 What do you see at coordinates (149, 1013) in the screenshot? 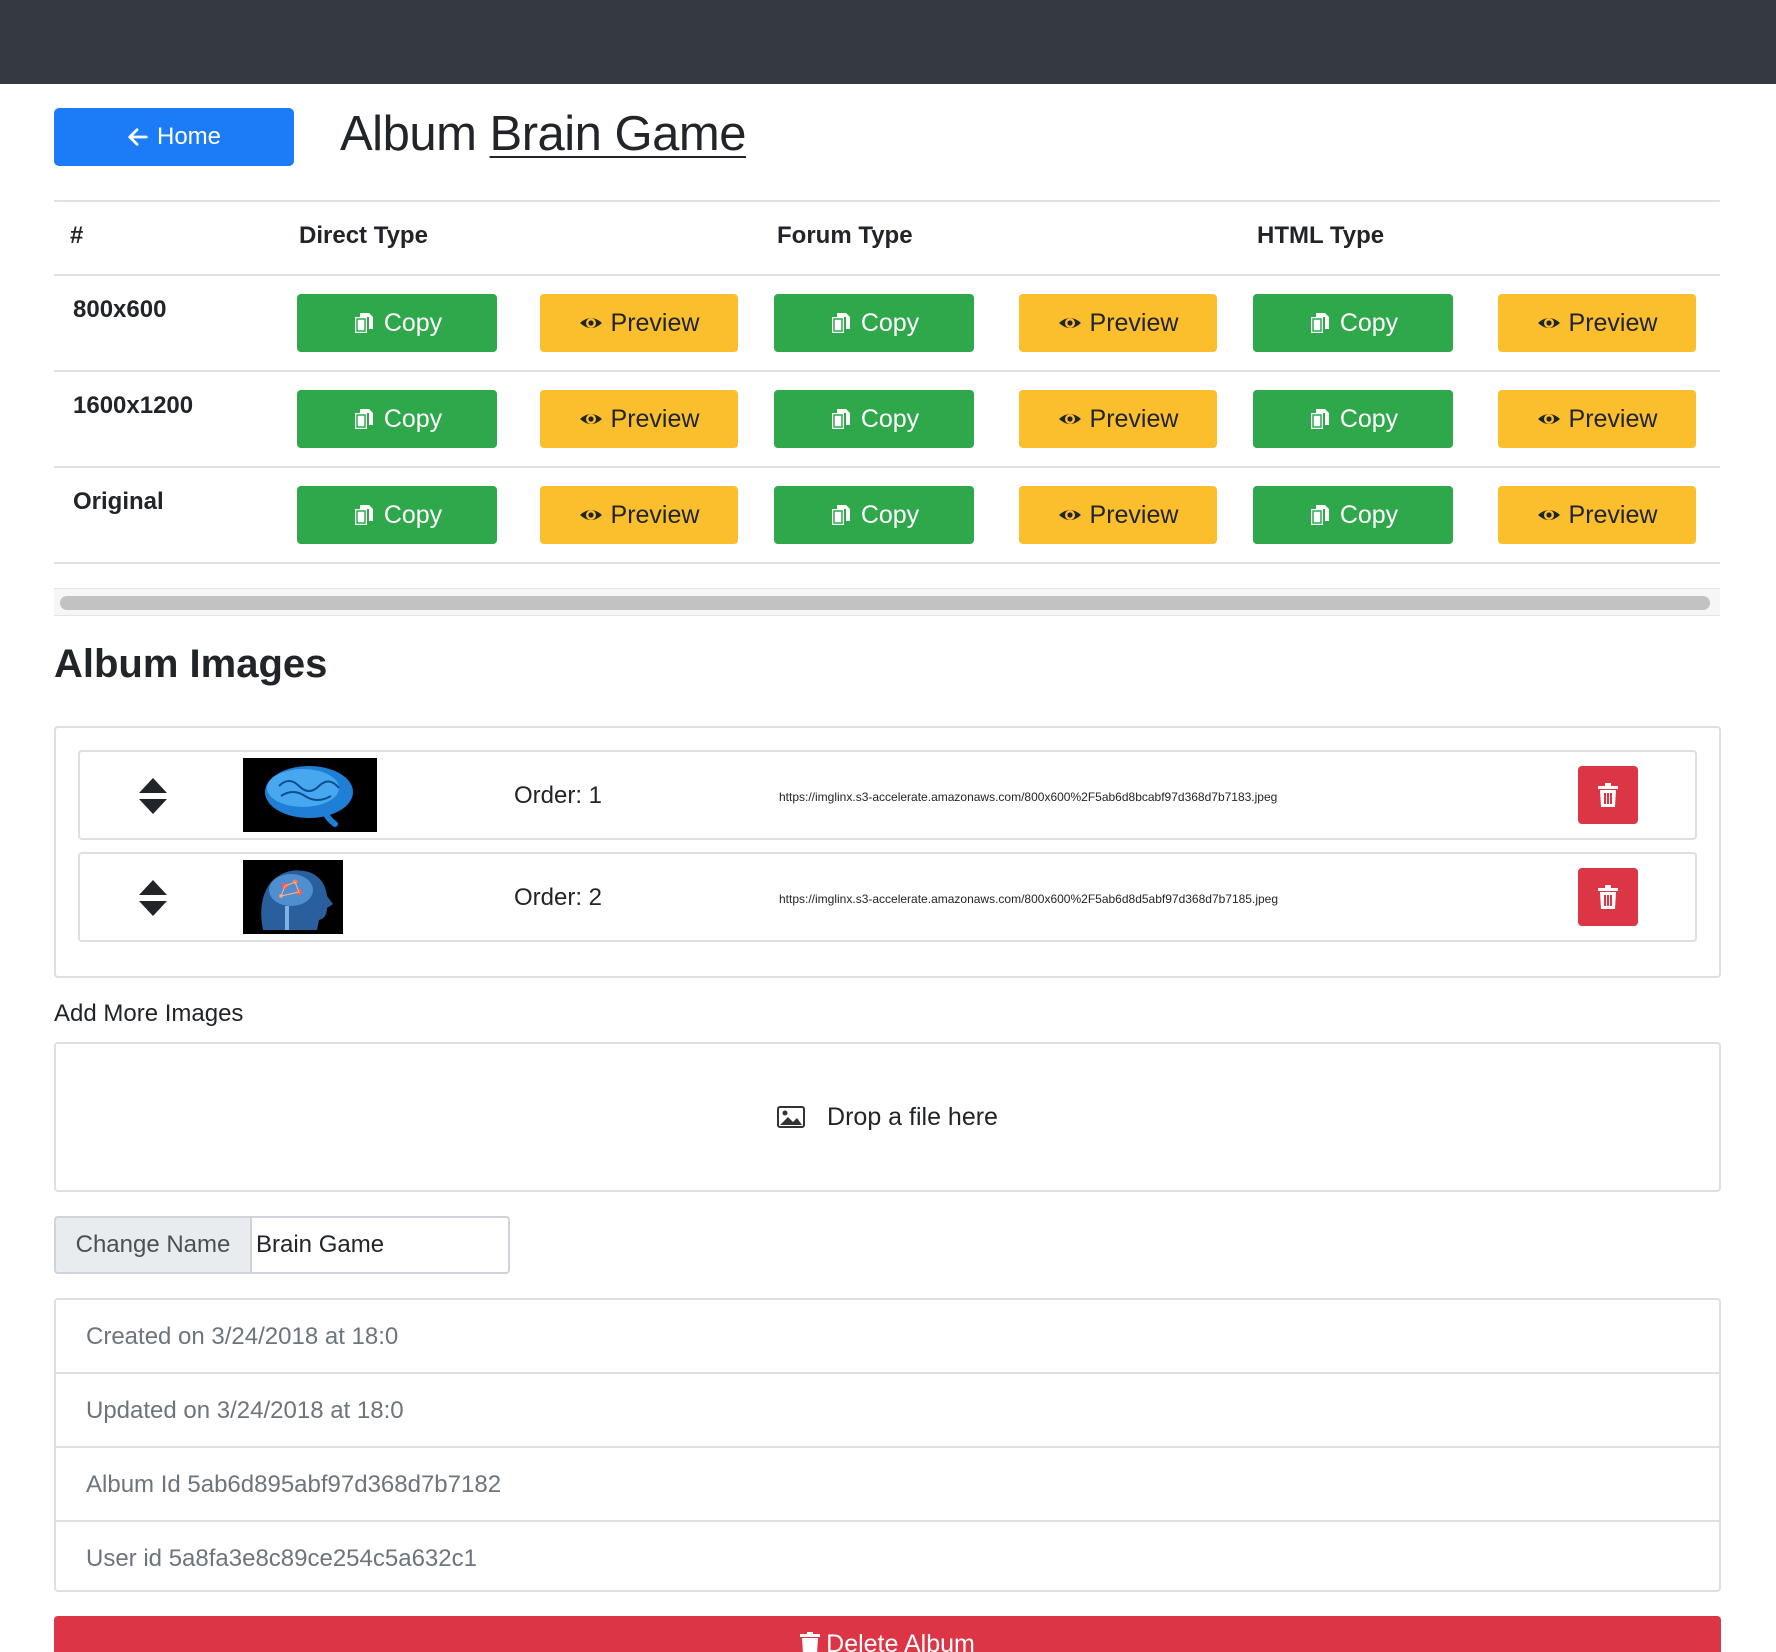
I see `add-images-label: Add More Images` at bounding box center [149, 1013].